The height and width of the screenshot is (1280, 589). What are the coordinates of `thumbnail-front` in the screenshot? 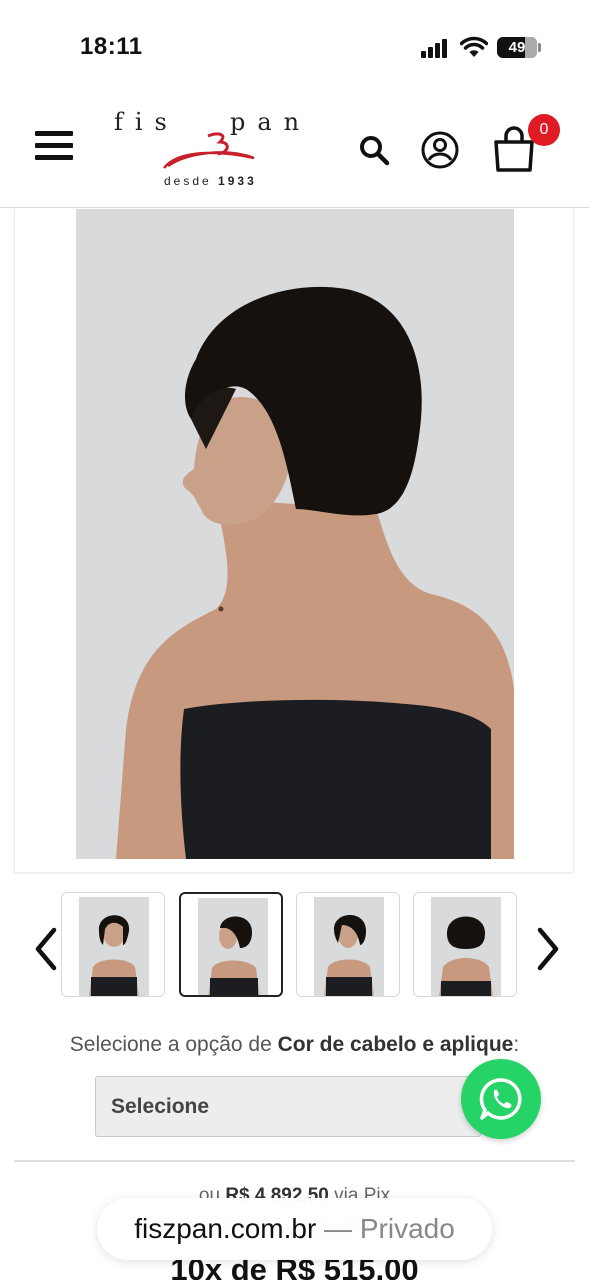 It's located at (113, 944).